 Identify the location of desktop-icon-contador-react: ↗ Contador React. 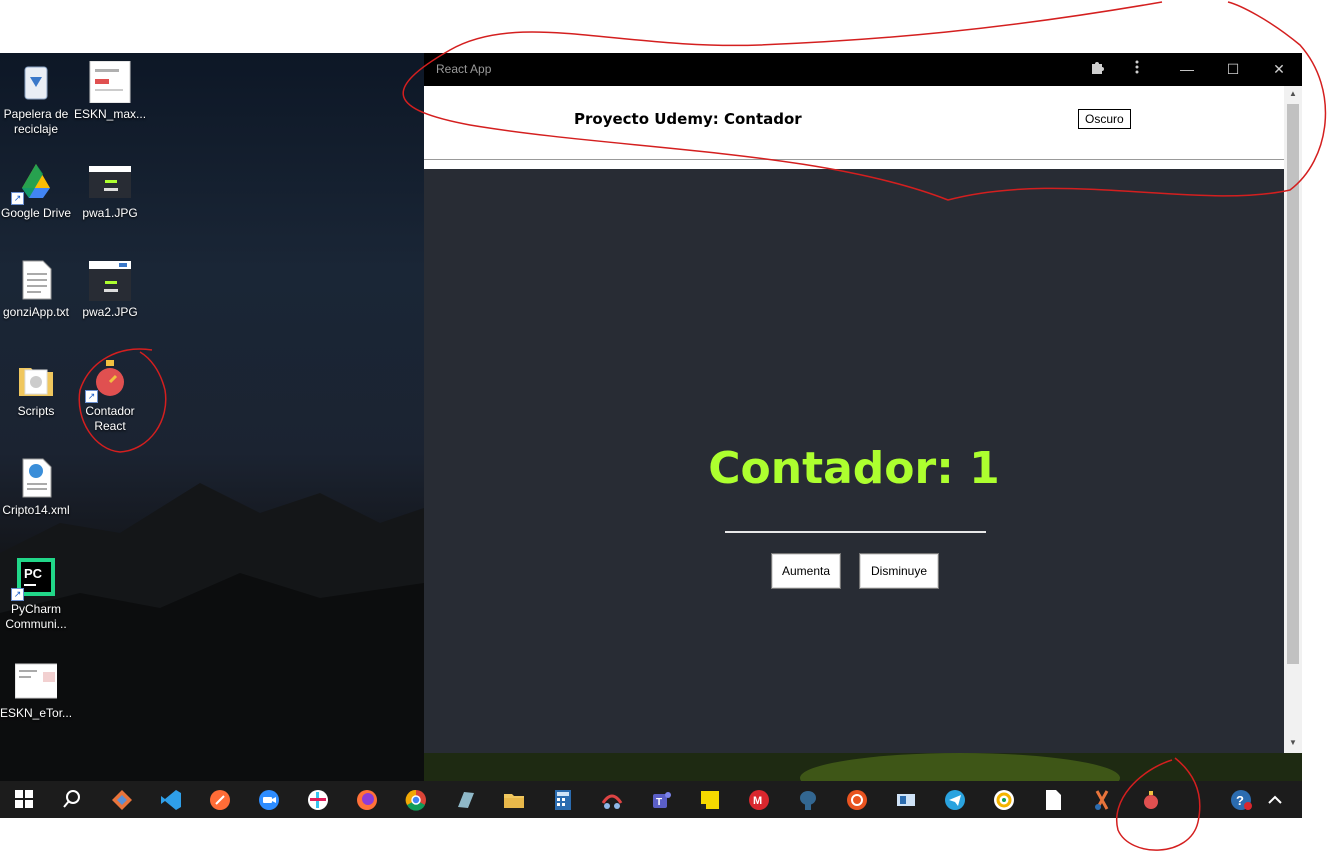
(110, 396).